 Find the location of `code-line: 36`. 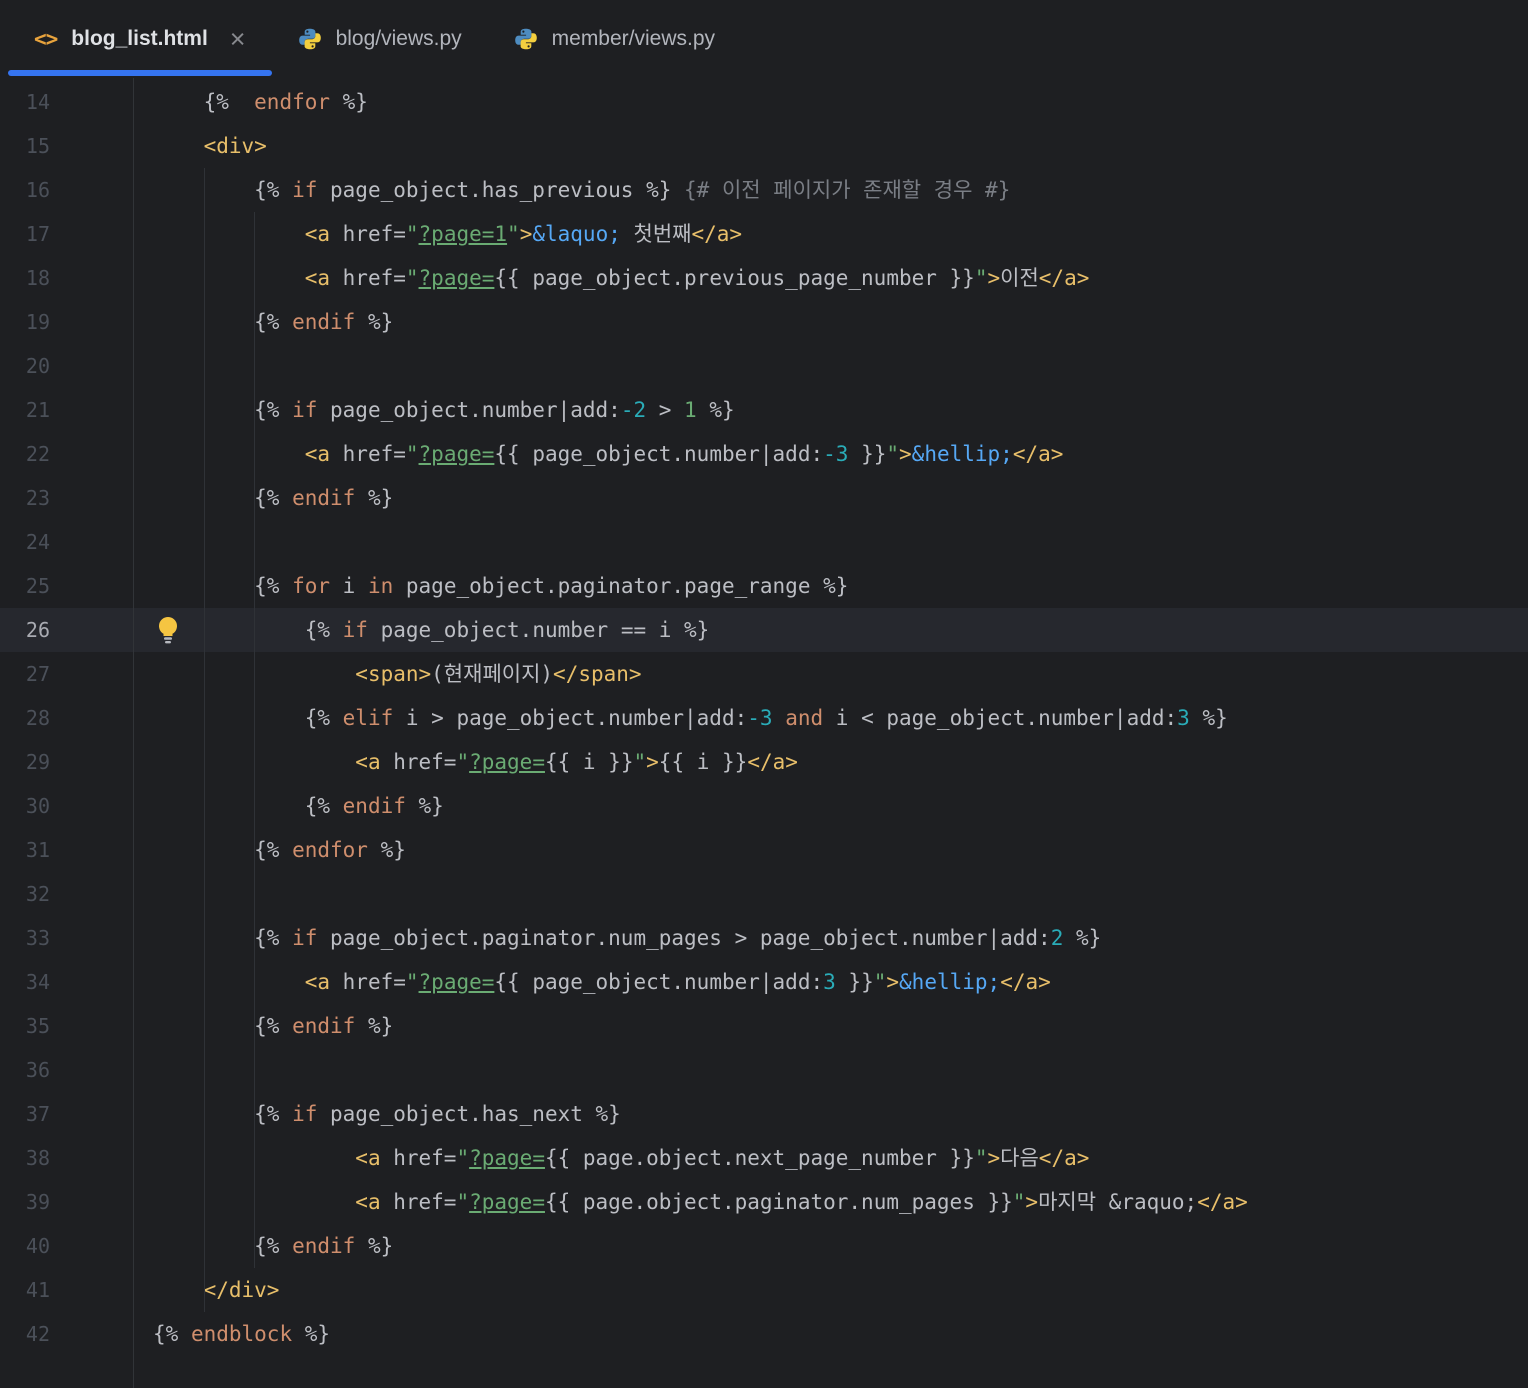

code-line: 36 is located at coordinates (764, 1070).